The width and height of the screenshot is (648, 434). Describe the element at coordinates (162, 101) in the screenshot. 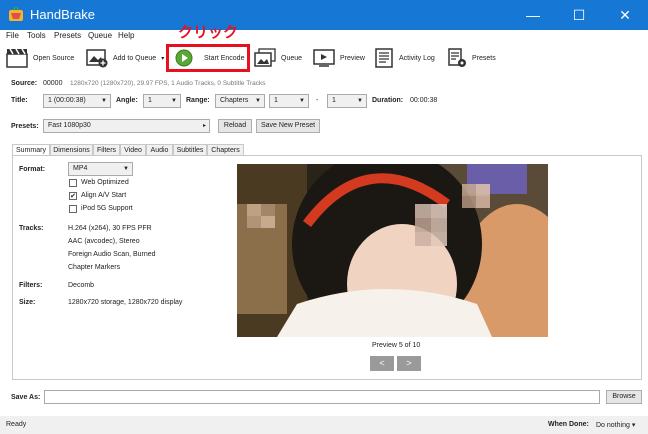

I see `angle-select: 1 ▼` at that location.